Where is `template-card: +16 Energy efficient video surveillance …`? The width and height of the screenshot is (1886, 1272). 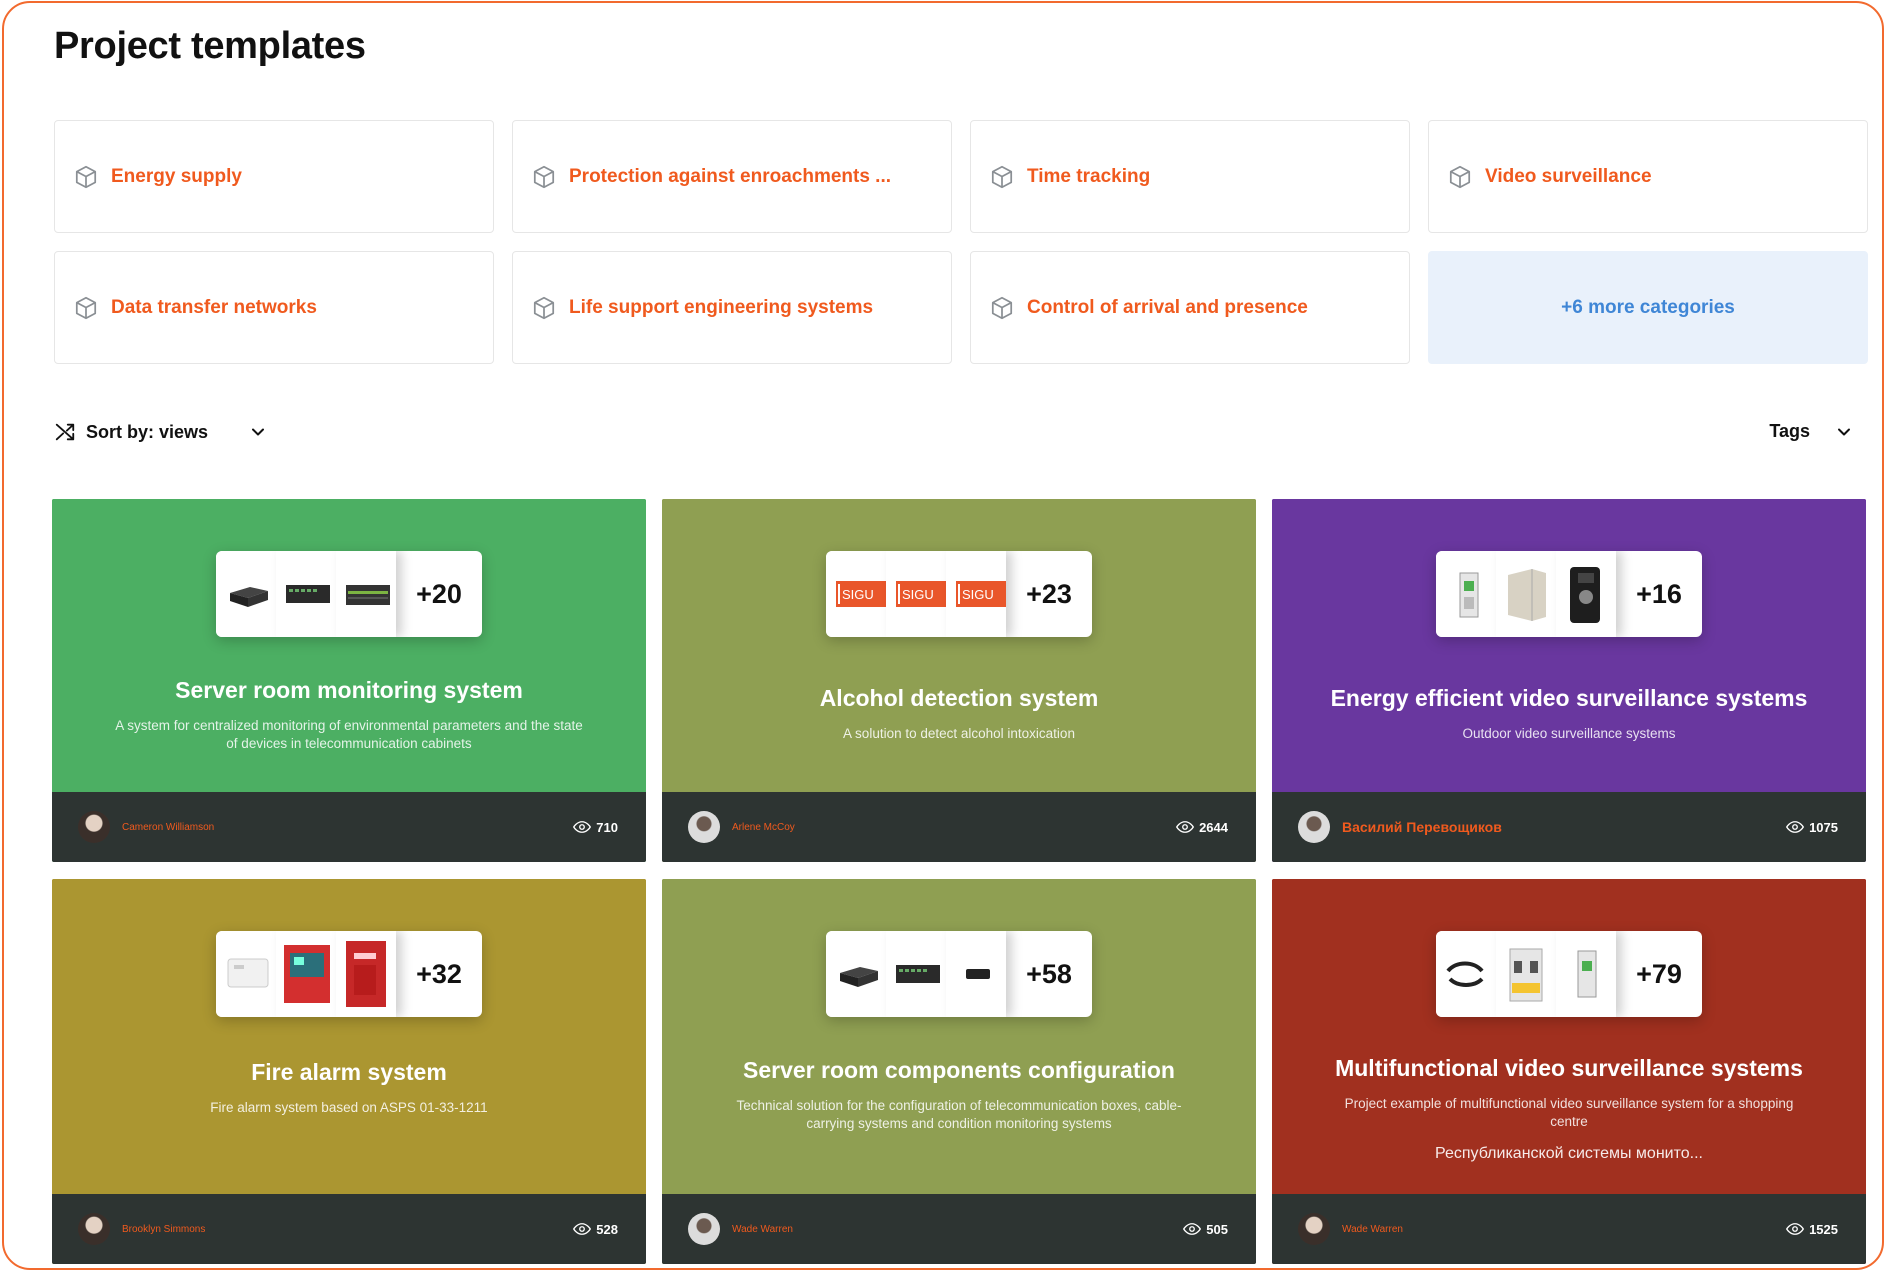
template-card: +16 Energy efficient video surveillance … is located at coordinates (1569, 680).